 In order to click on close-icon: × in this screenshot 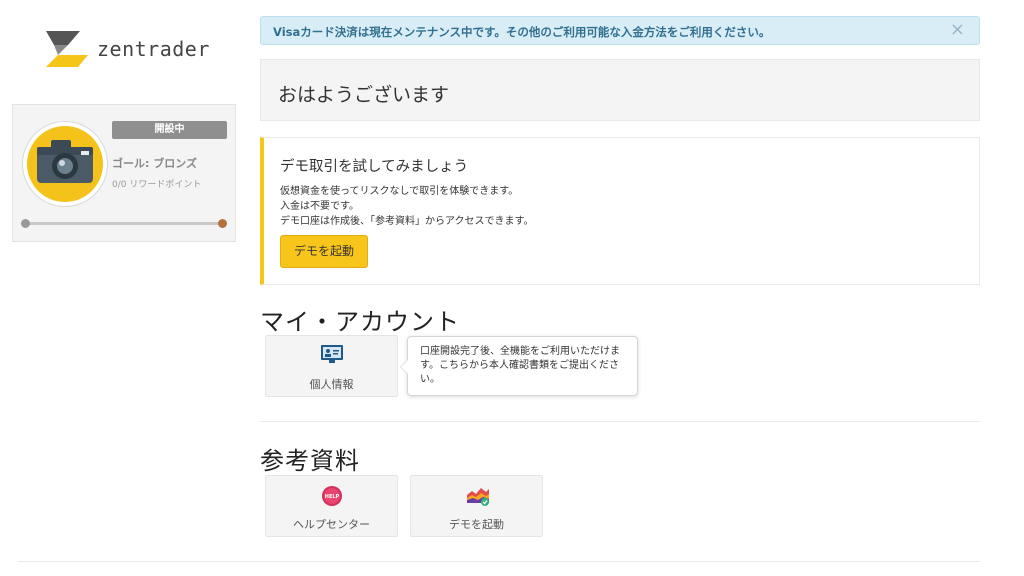, I will do `click(957, 30)`.